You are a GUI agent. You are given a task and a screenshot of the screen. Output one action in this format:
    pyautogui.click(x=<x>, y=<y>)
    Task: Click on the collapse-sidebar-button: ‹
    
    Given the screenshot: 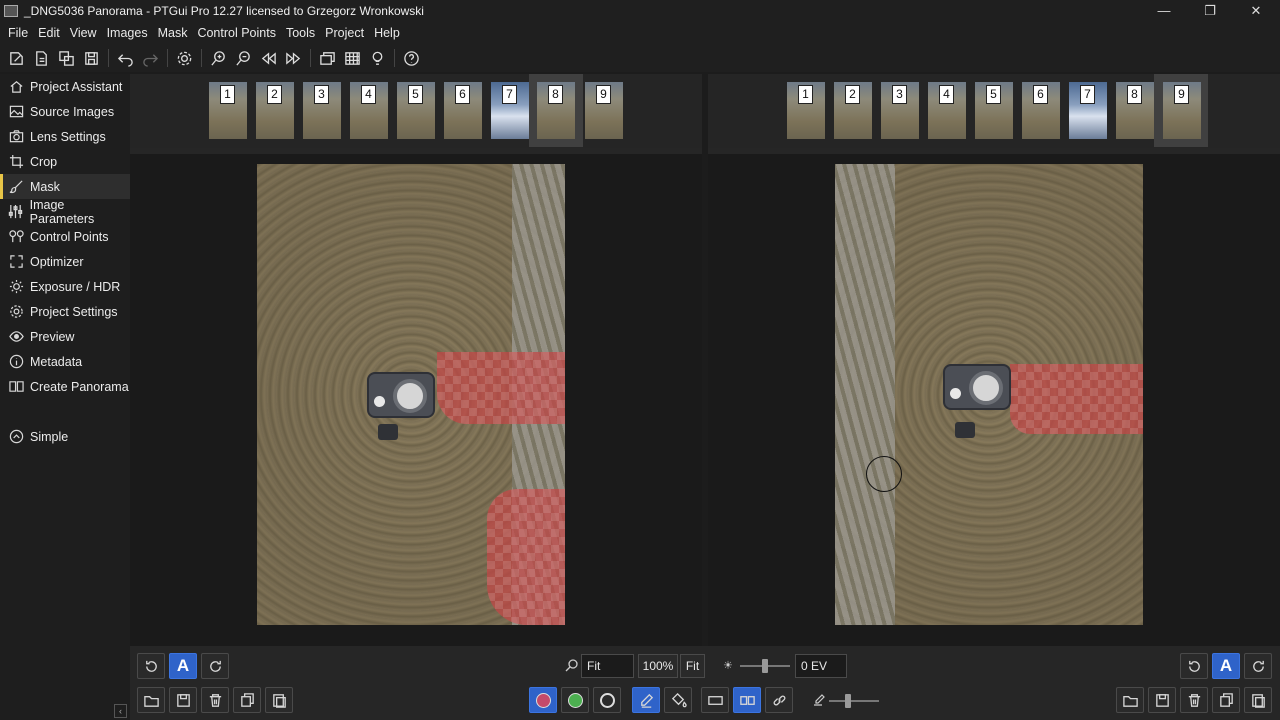 What is the action you would take?
    pyautogui.click(x=120, y=711)
    